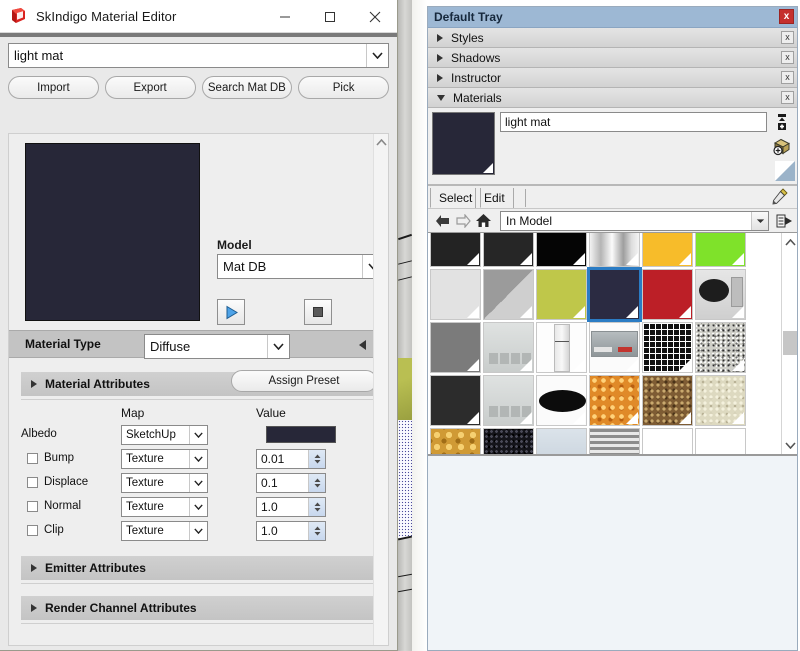 Image resolution: width=800 pixels, height=651 pixels. I want to click on tray-close-icon: x, so click(786, 16).